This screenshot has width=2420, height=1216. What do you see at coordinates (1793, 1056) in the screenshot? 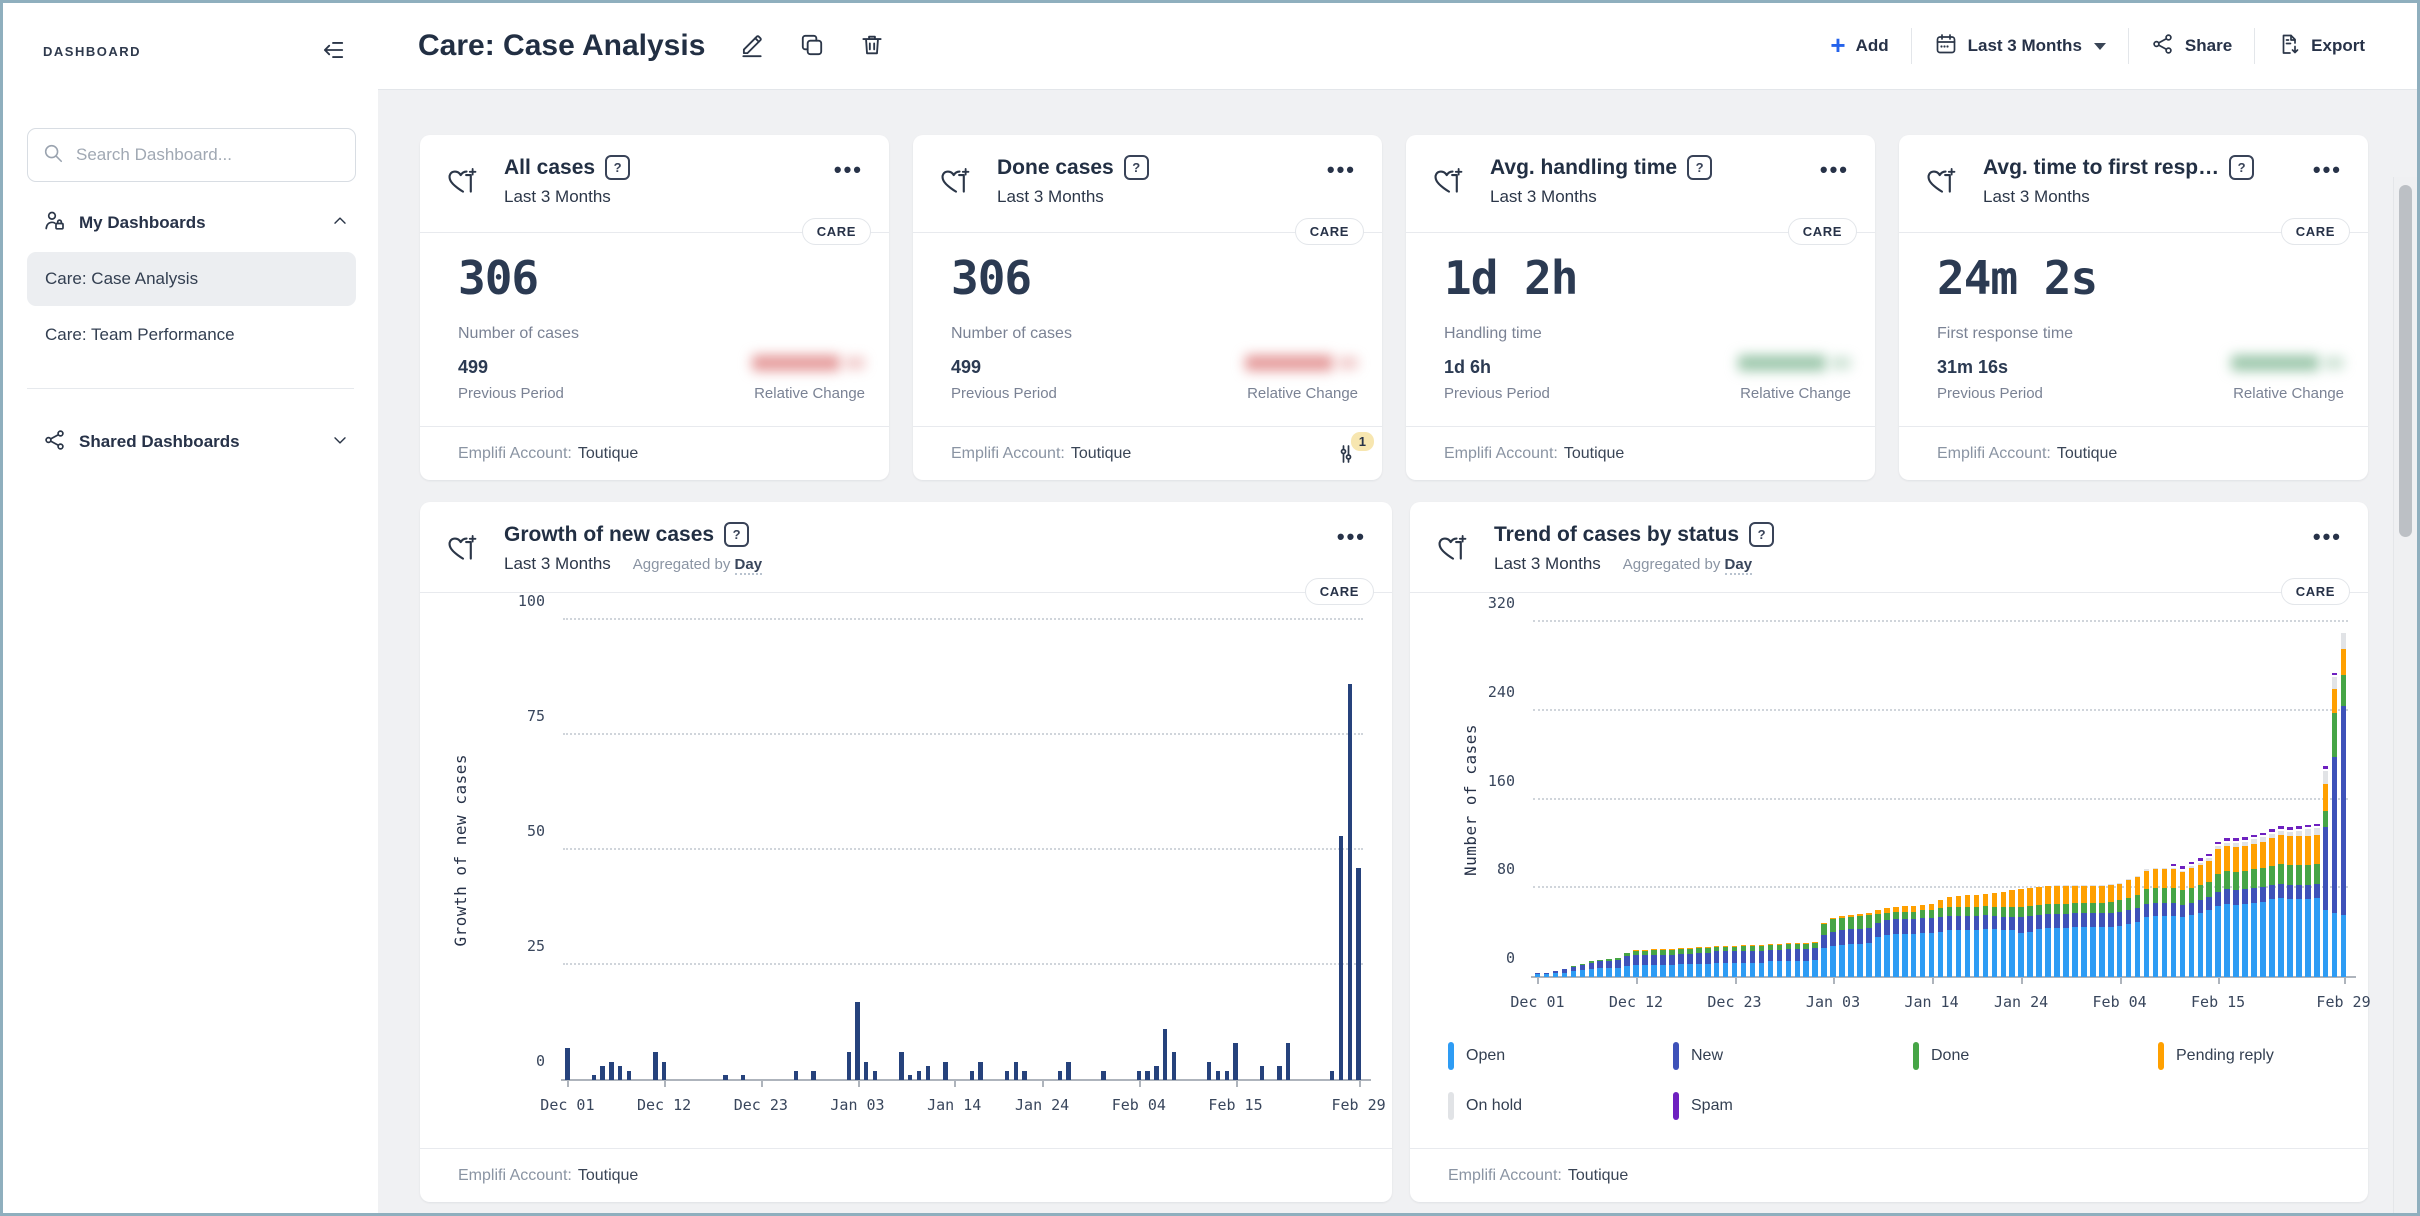
I see `legend-item-new: New` at bounding box center [1793, 1056].